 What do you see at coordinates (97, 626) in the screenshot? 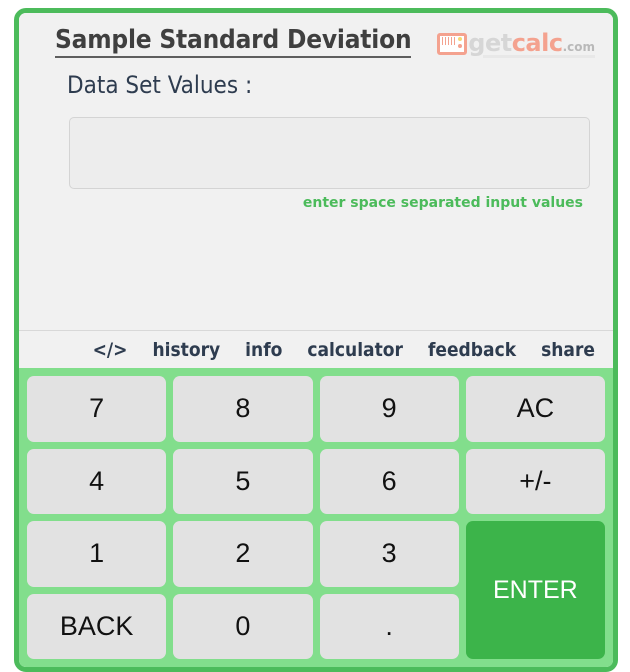
I see `key-back: BACK` at bounding box center [97, 626].